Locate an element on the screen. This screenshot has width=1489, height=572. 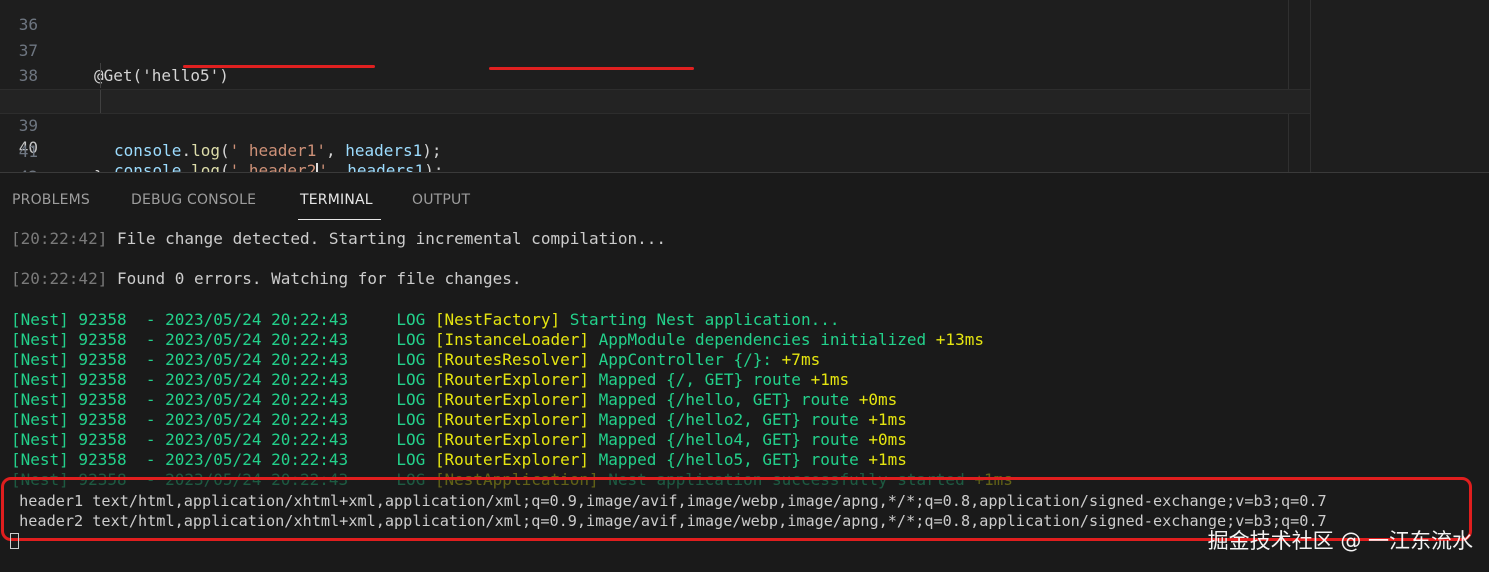
line-number: 42 is located at coordinates (19, 168).